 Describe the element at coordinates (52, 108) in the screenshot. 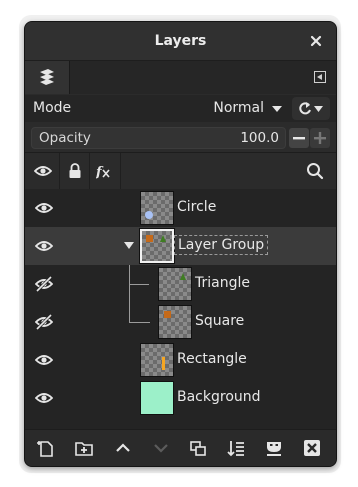

I see `mode-label: Mode` at that location.